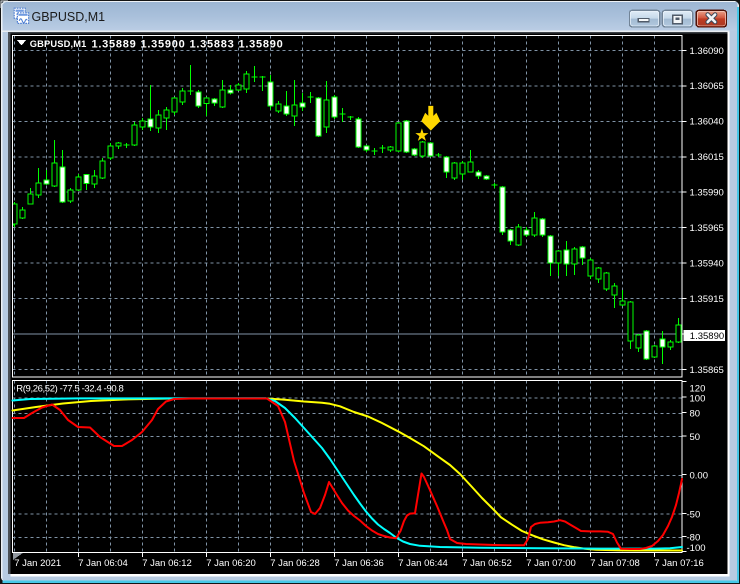  I want to click on svg-text: 7 Jan 07:08, so click(615, 563).